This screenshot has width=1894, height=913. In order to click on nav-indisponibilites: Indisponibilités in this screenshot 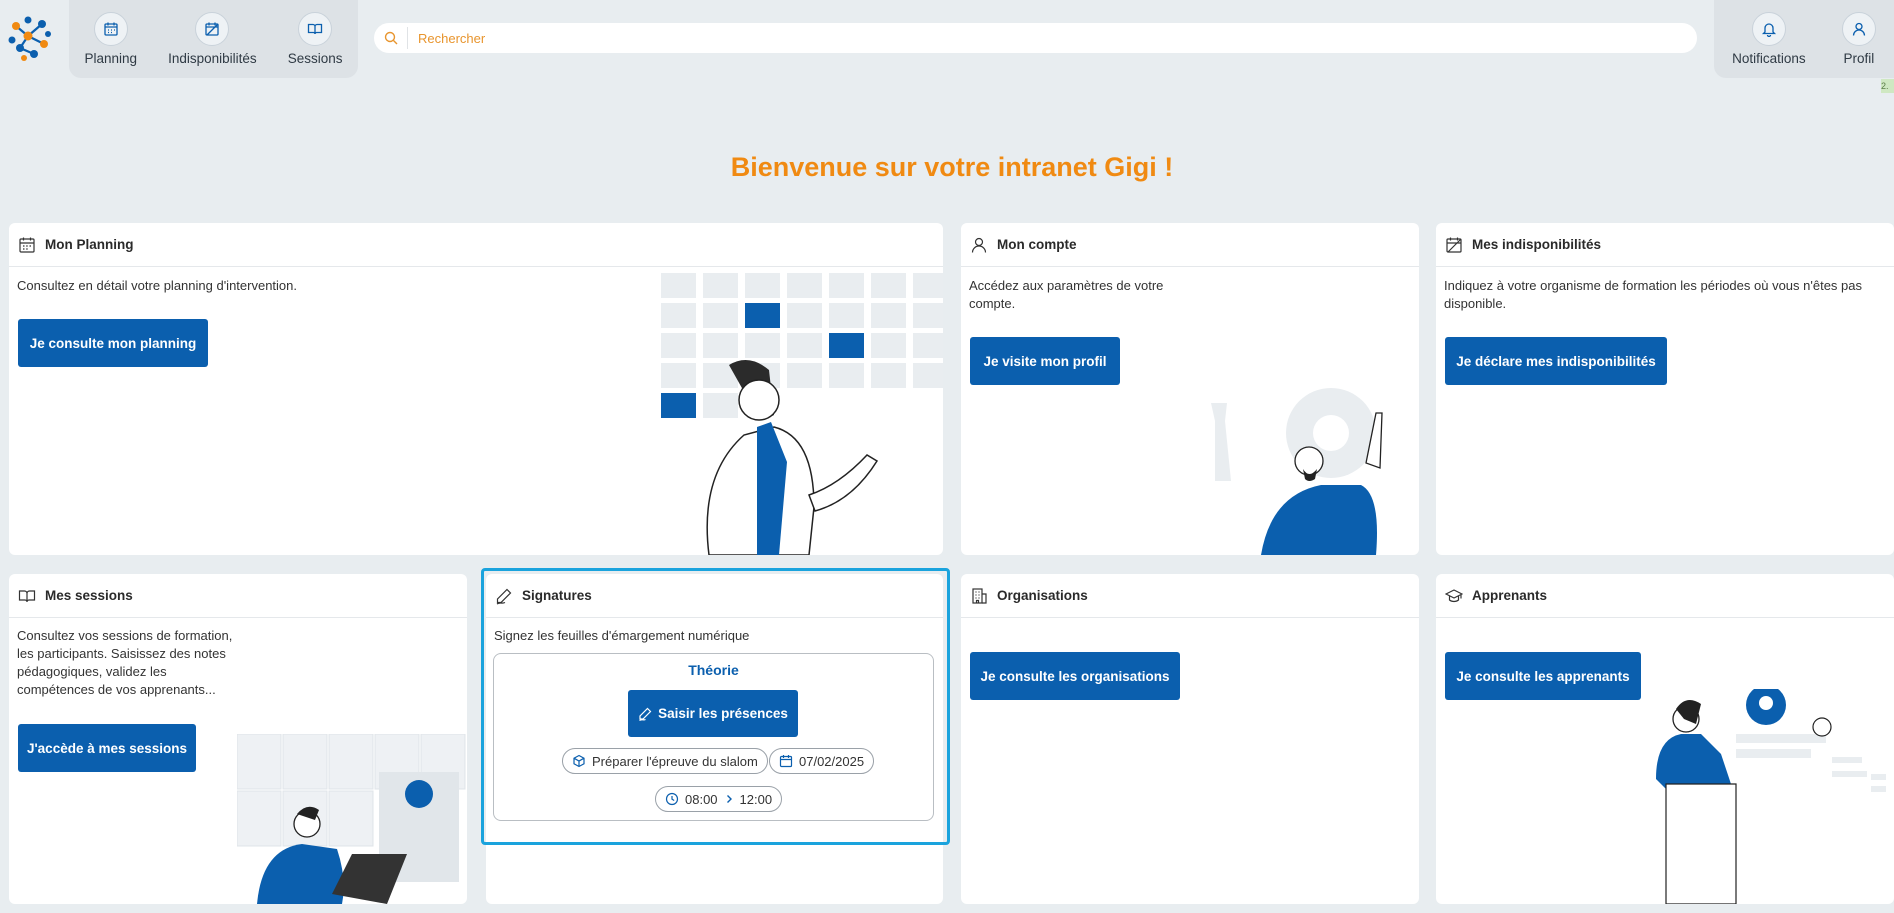, I will do `click(212, 33)`.